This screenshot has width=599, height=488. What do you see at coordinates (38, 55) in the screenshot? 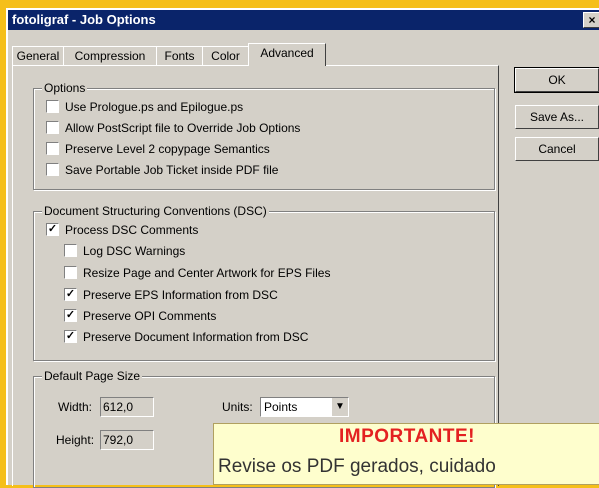
I see `tab-general: General` at bounding box center [38, 55].